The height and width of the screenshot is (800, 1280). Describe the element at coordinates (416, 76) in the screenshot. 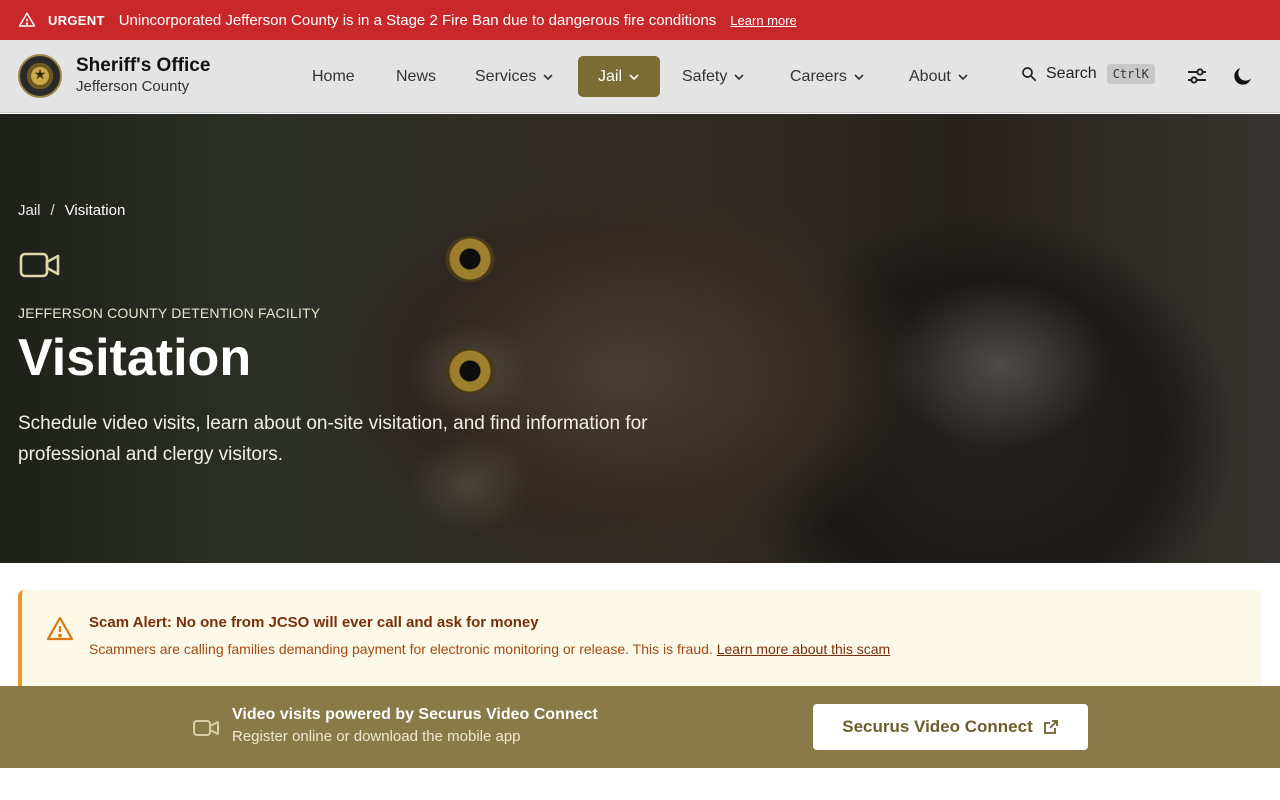

I see `nav-news: News` at that location.